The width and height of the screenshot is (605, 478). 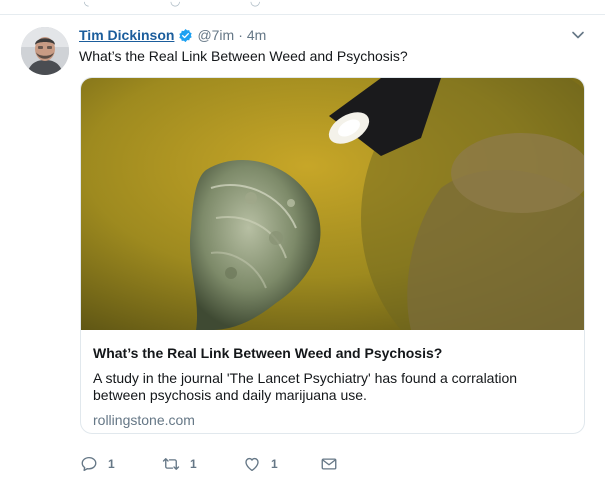 What do you see at coordinates (255, 4) in the screenshot?
I see `heart-icon: ◡` at bounding box center [255, 4].